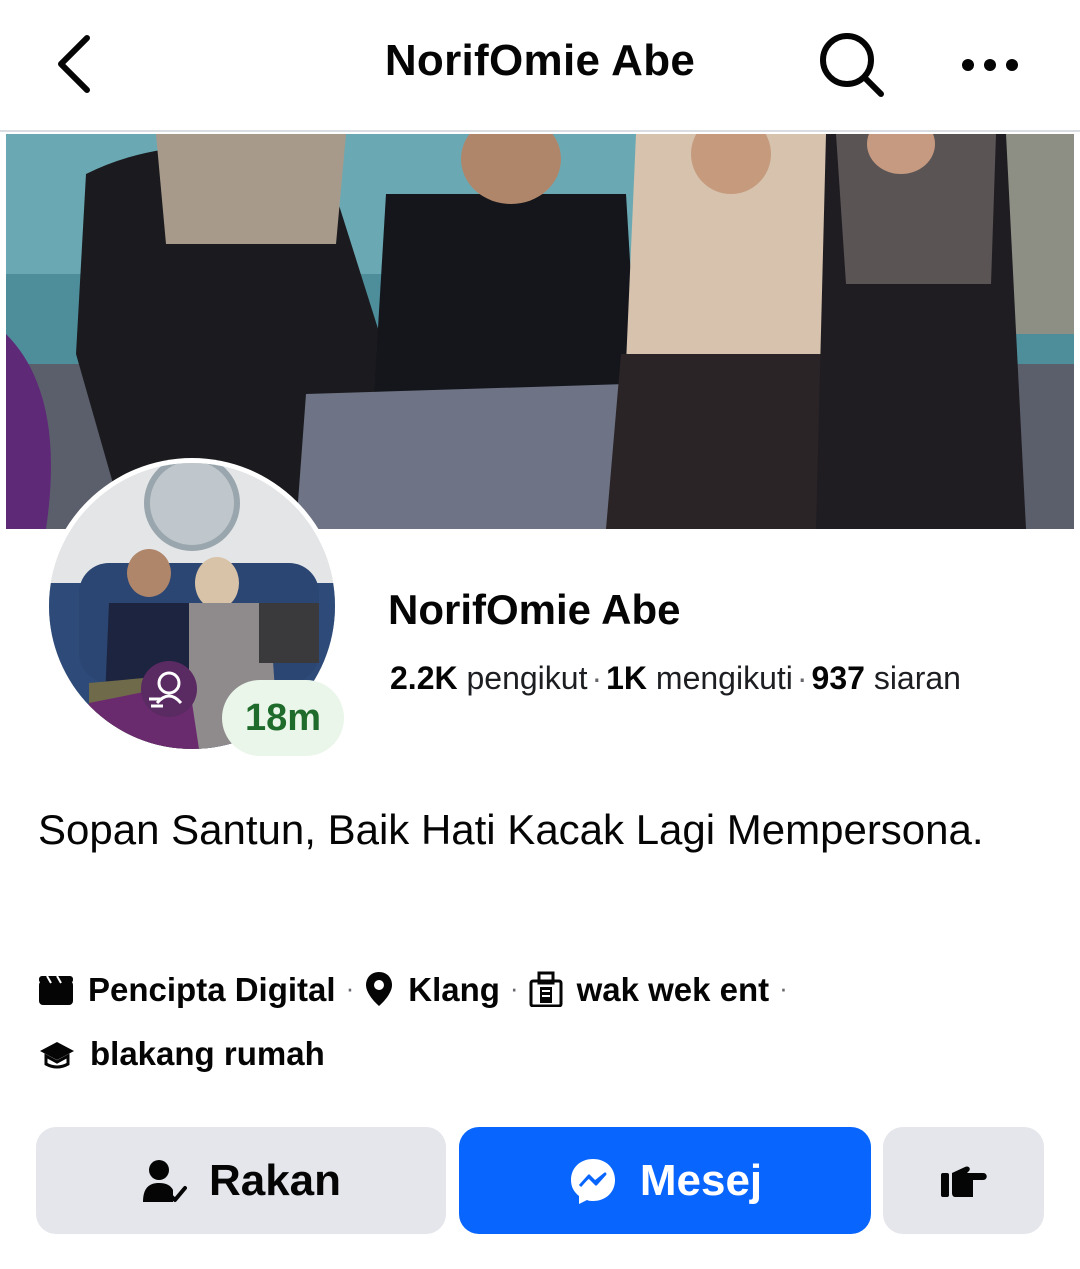  I want to click on profile-stats: 2.2K pengikut · 1K mengikuti · 937 siaran, so click(675, 678).